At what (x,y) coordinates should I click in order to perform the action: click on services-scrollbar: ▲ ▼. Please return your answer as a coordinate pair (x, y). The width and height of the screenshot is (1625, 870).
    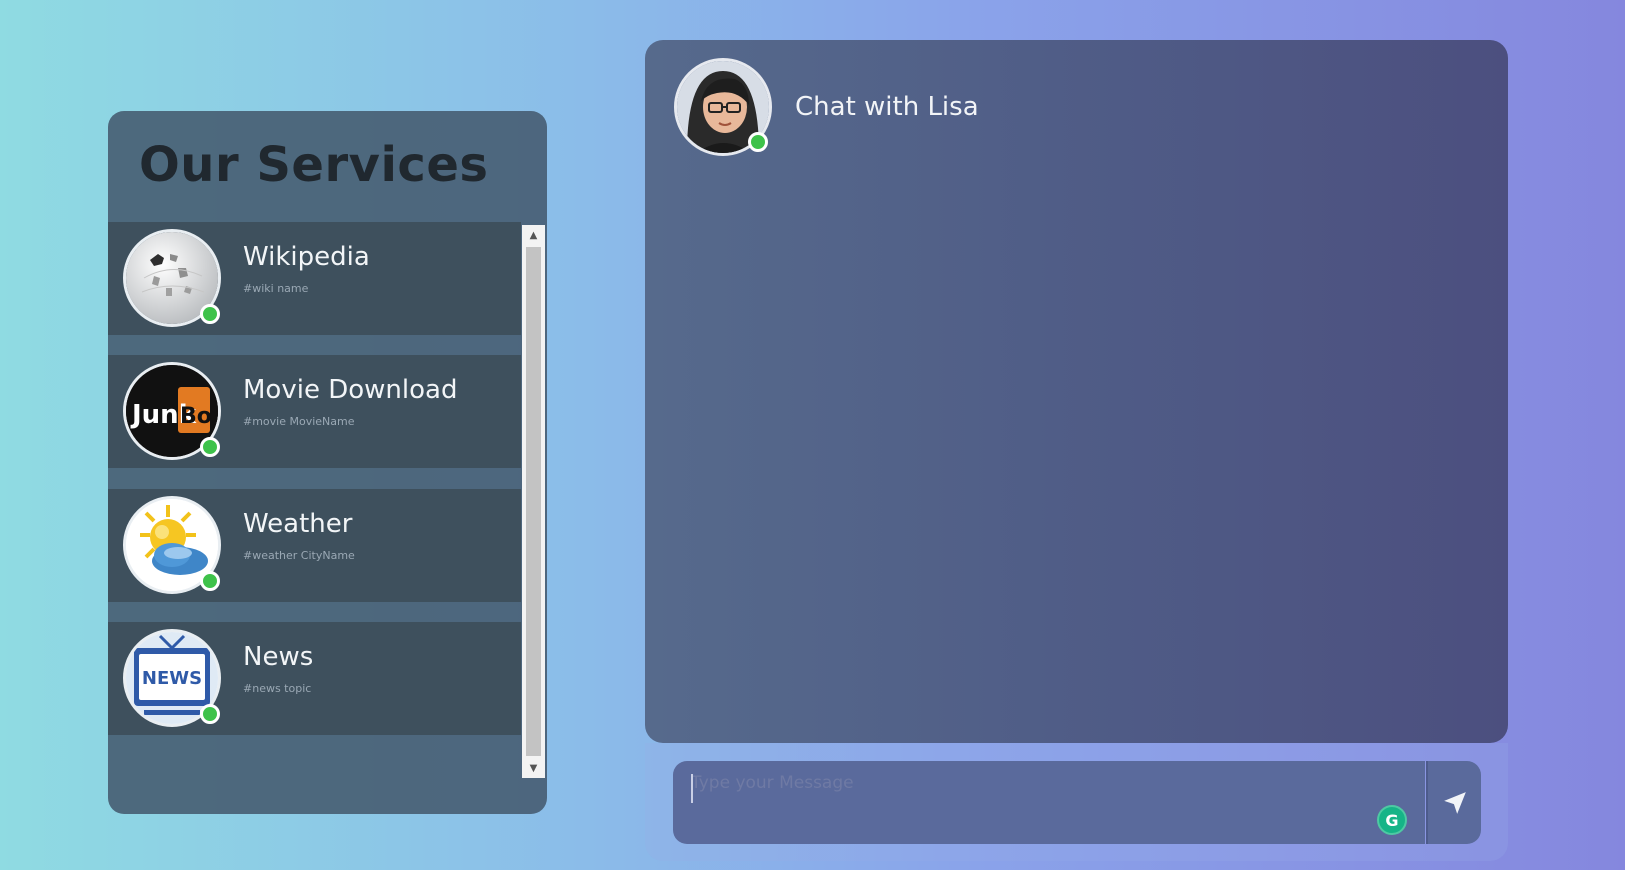
    Looking at the image, I should click on (533, 501).